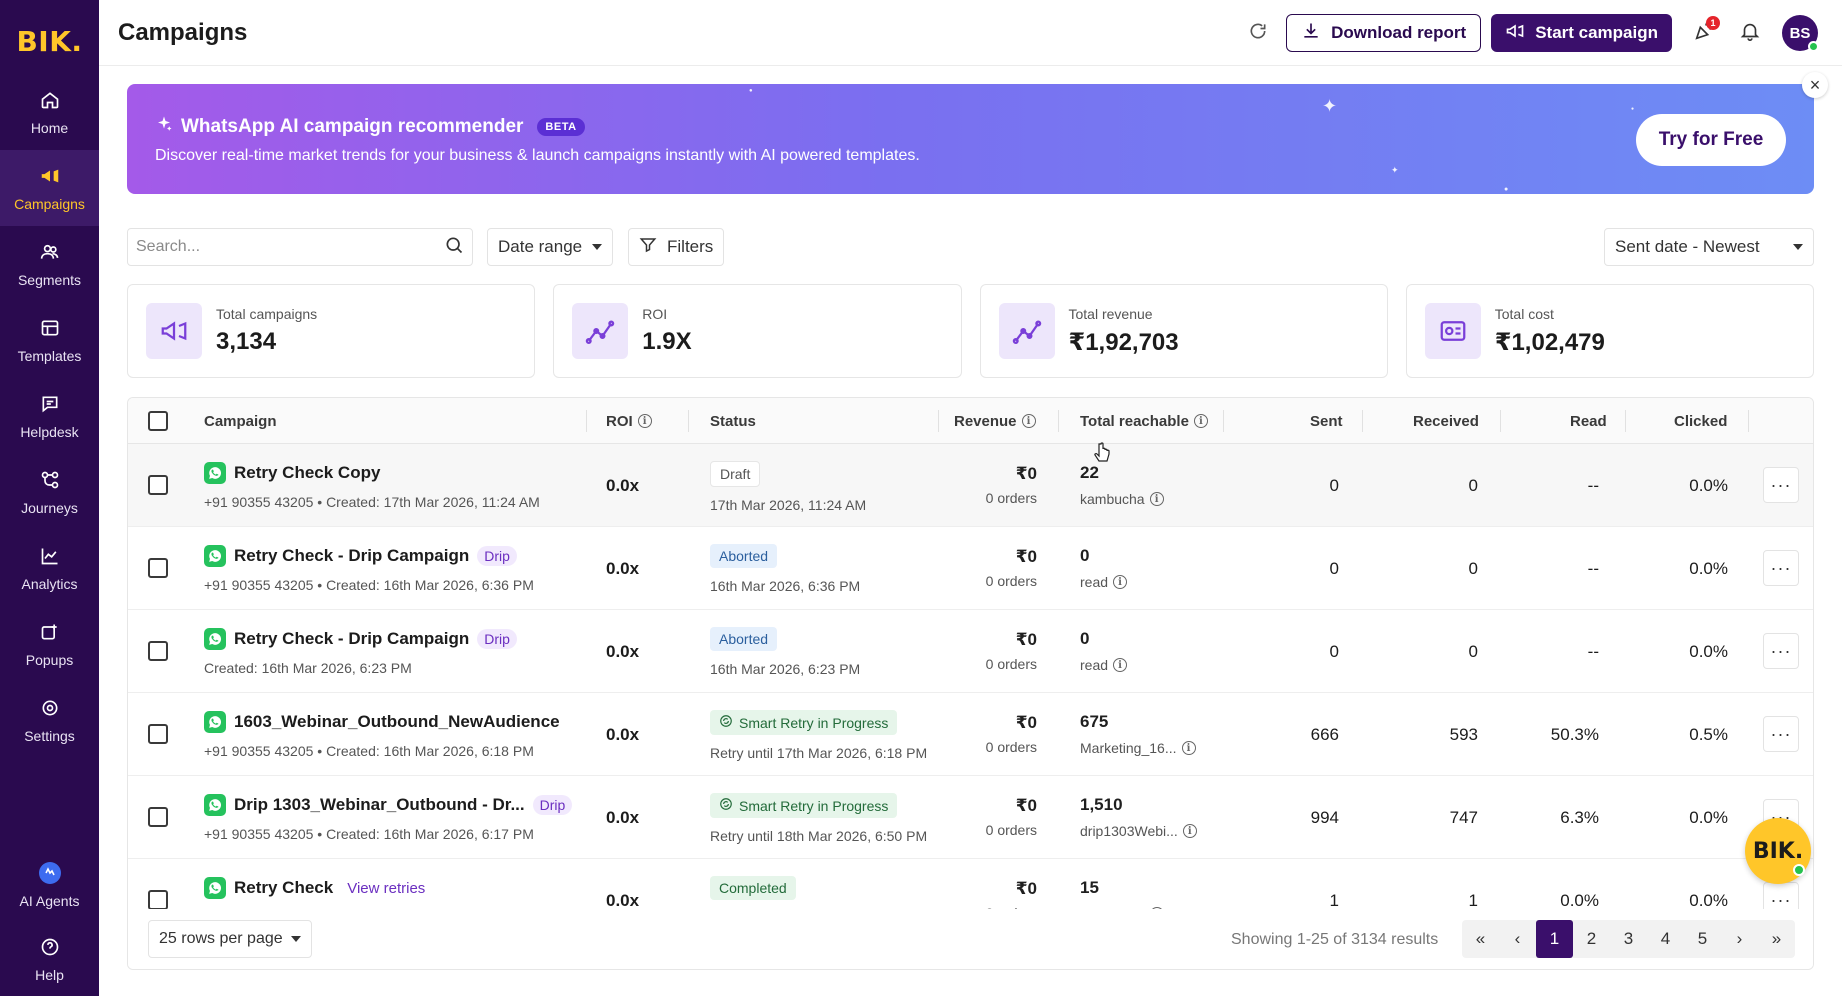  What do you see at coordinates (352, 638) in the screenshot?
I see `campaign-name-text: Retry Check - Drip Campaign` at bounding box center [352, 638].